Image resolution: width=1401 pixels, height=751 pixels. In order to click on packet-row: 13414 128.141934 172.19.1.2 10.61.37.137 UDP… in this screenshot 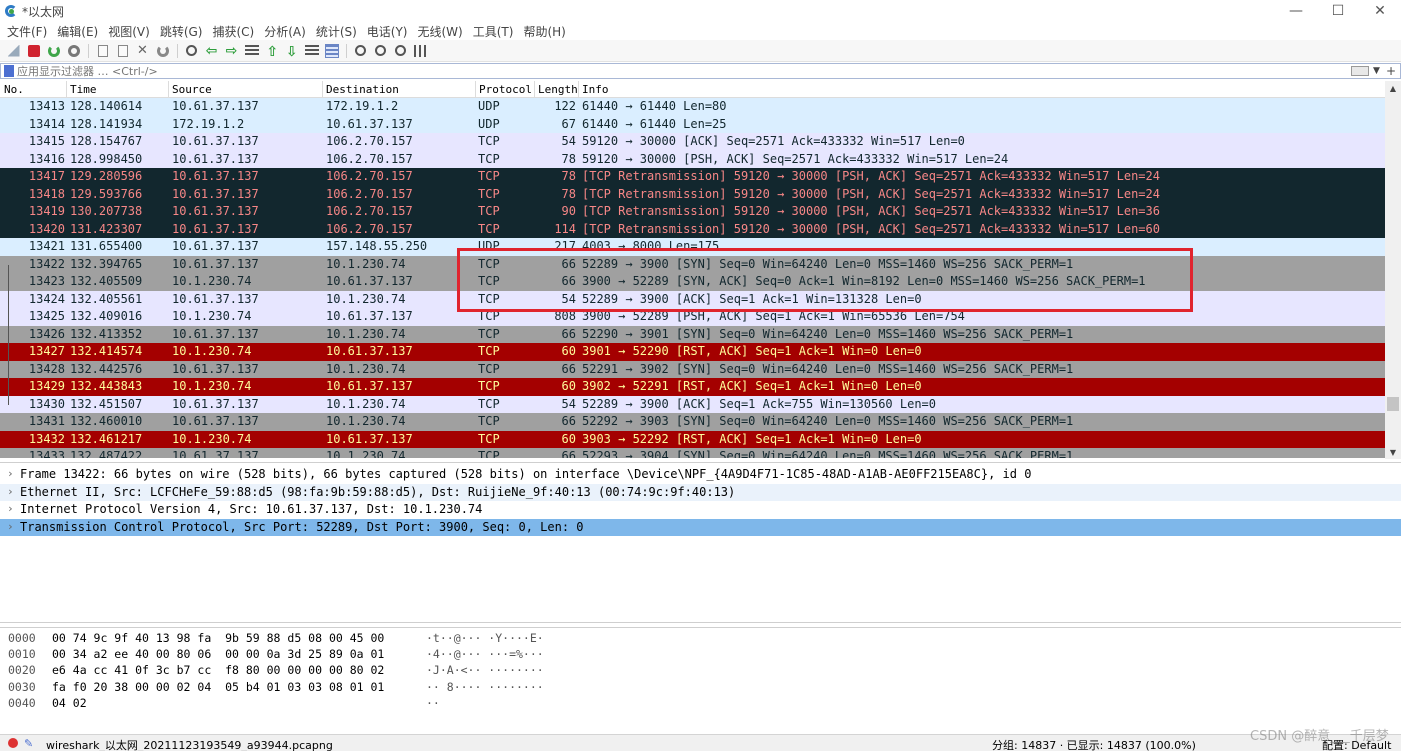, I will do `click(692, 124)`.